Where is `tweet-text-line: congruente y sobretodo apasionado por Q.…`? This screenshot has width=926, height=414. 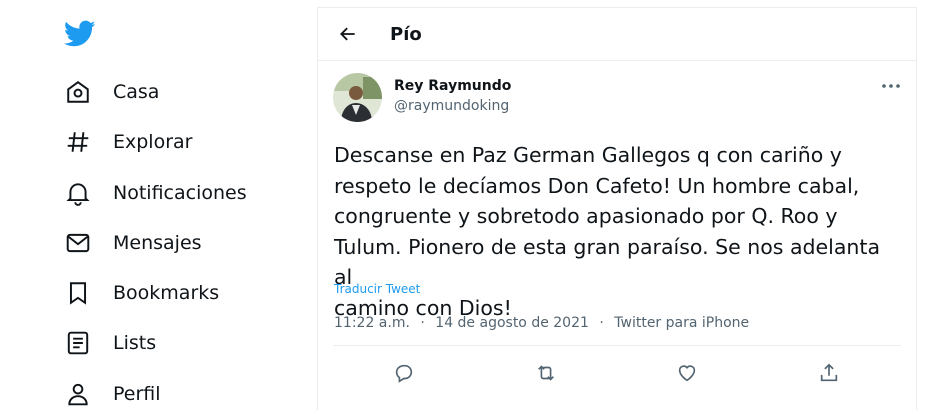 tweet-text-line: congruente y sobretodo apasionado por Q.… is located at coordinates (586, 216).